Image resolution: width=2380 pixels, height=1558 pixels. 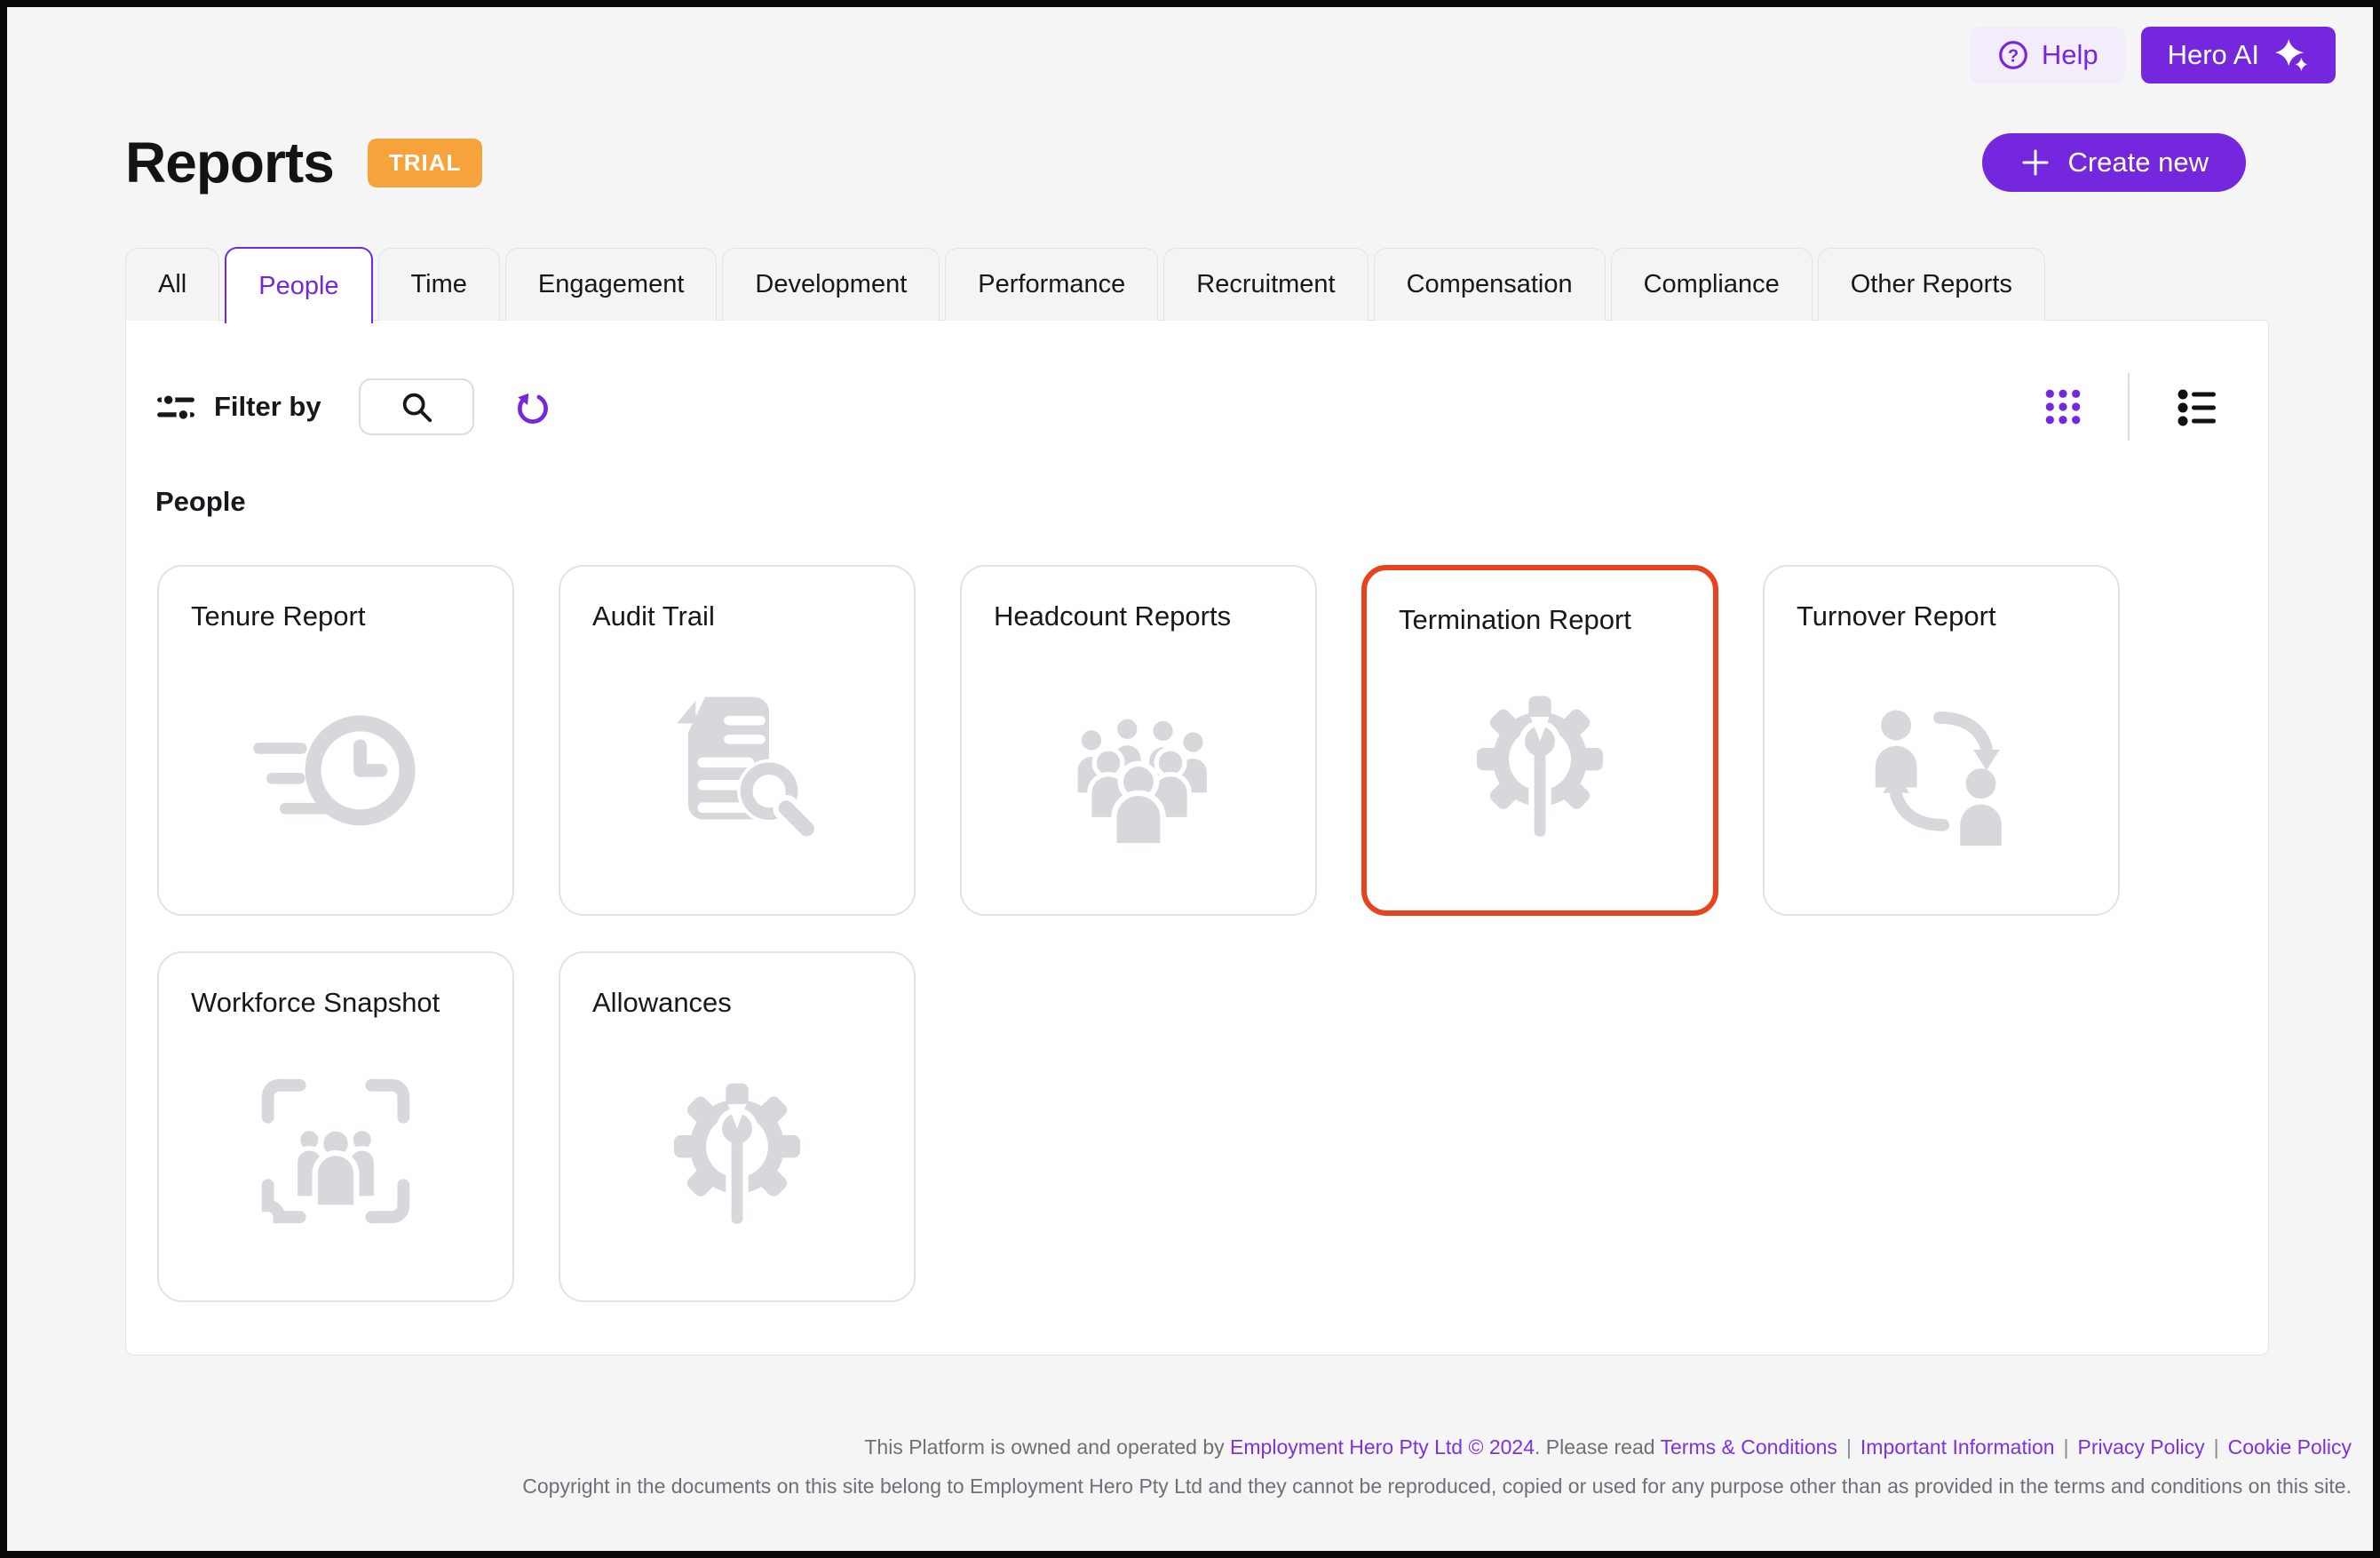 I want to click on top-actions: ? Help Hero AI, so click(x=2153, y=55).